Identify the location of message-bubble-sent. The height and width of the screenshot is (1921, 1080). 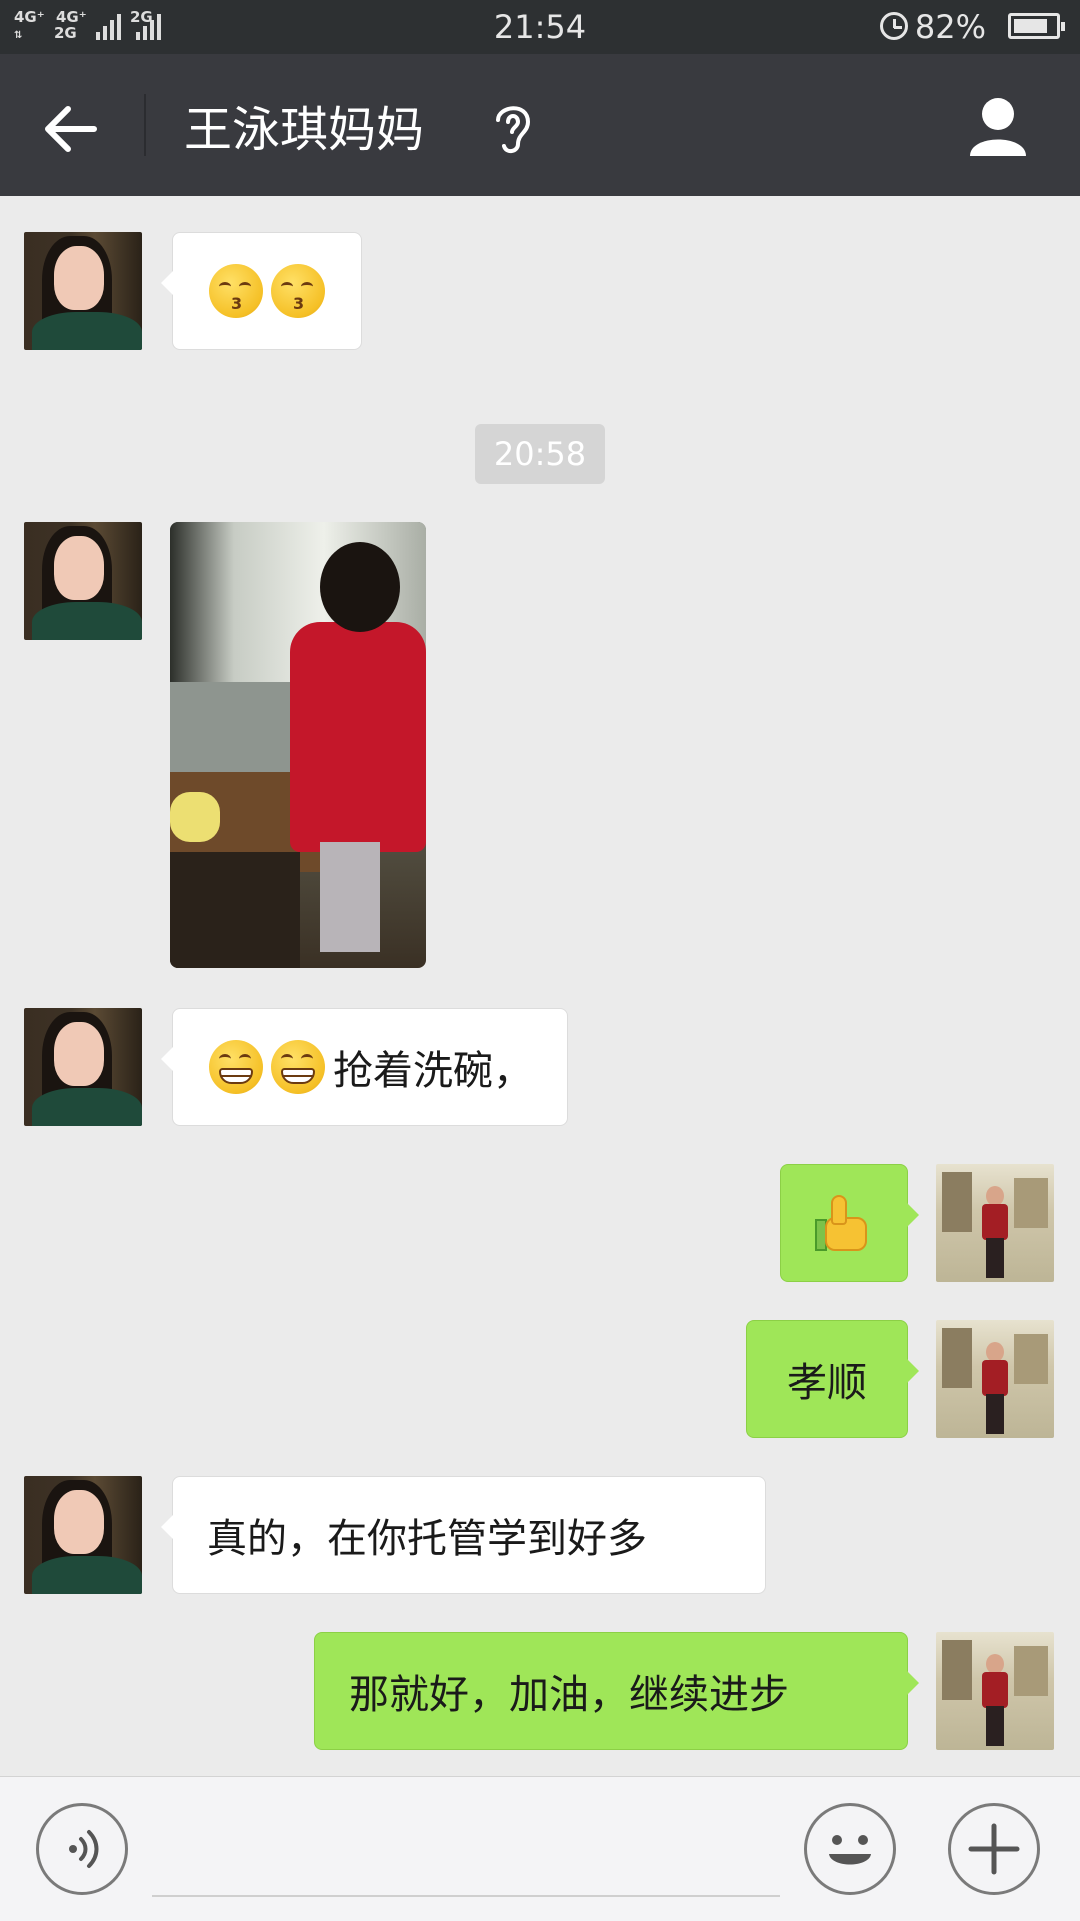
(849, 1223).